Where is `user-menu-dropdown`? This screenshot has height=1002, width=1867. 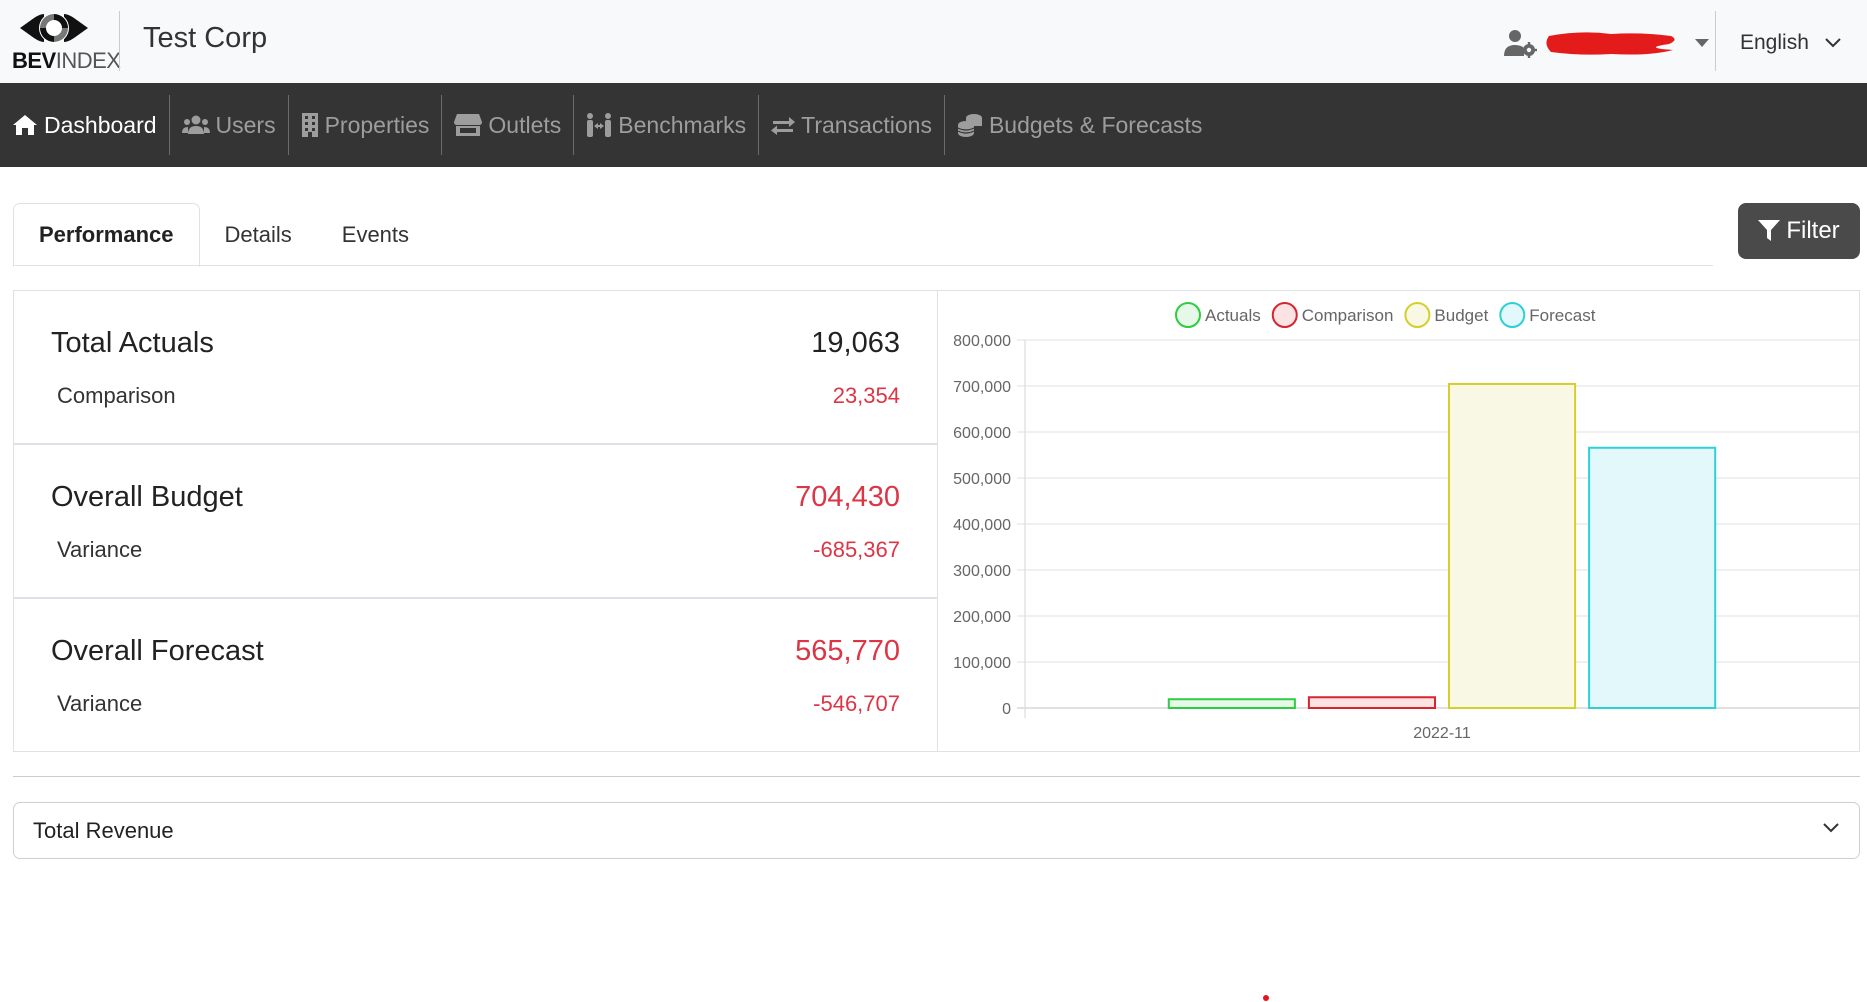 user-menu-dropdown is located at coordinates (1606, 43).